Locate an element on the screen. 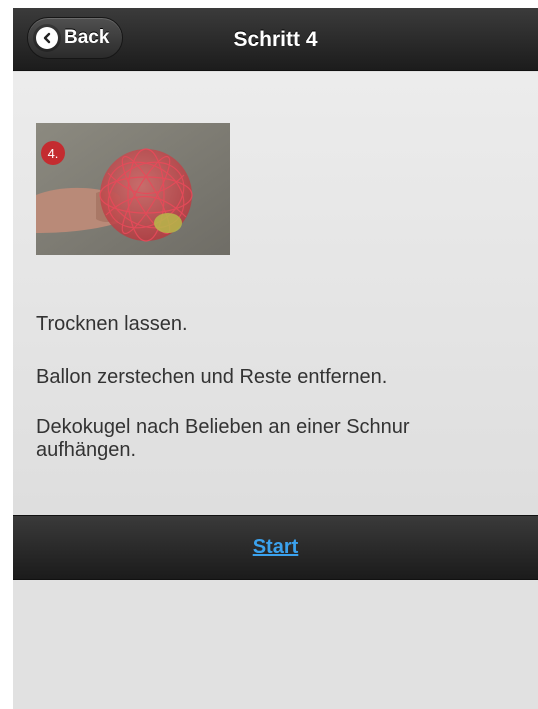 Image resolution: width=538 pixels, height=709 pixels. step-number-badge: 4. is located at coordinates (53, 153).